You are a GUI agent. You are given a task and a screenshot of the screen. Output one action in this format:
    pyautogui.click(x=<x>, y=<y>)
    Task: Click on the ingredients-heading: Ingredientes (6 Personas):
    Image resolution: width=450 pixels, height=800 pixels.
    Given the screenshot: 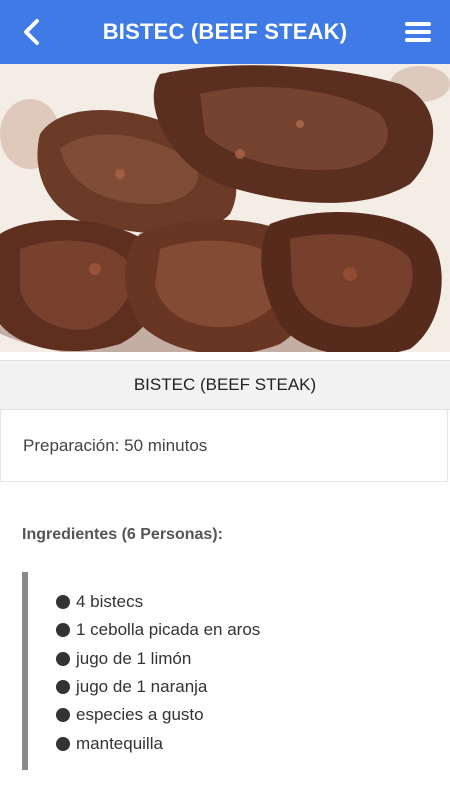 What is the action you would take?
    pyautogui.click(x=122, y=534)
    